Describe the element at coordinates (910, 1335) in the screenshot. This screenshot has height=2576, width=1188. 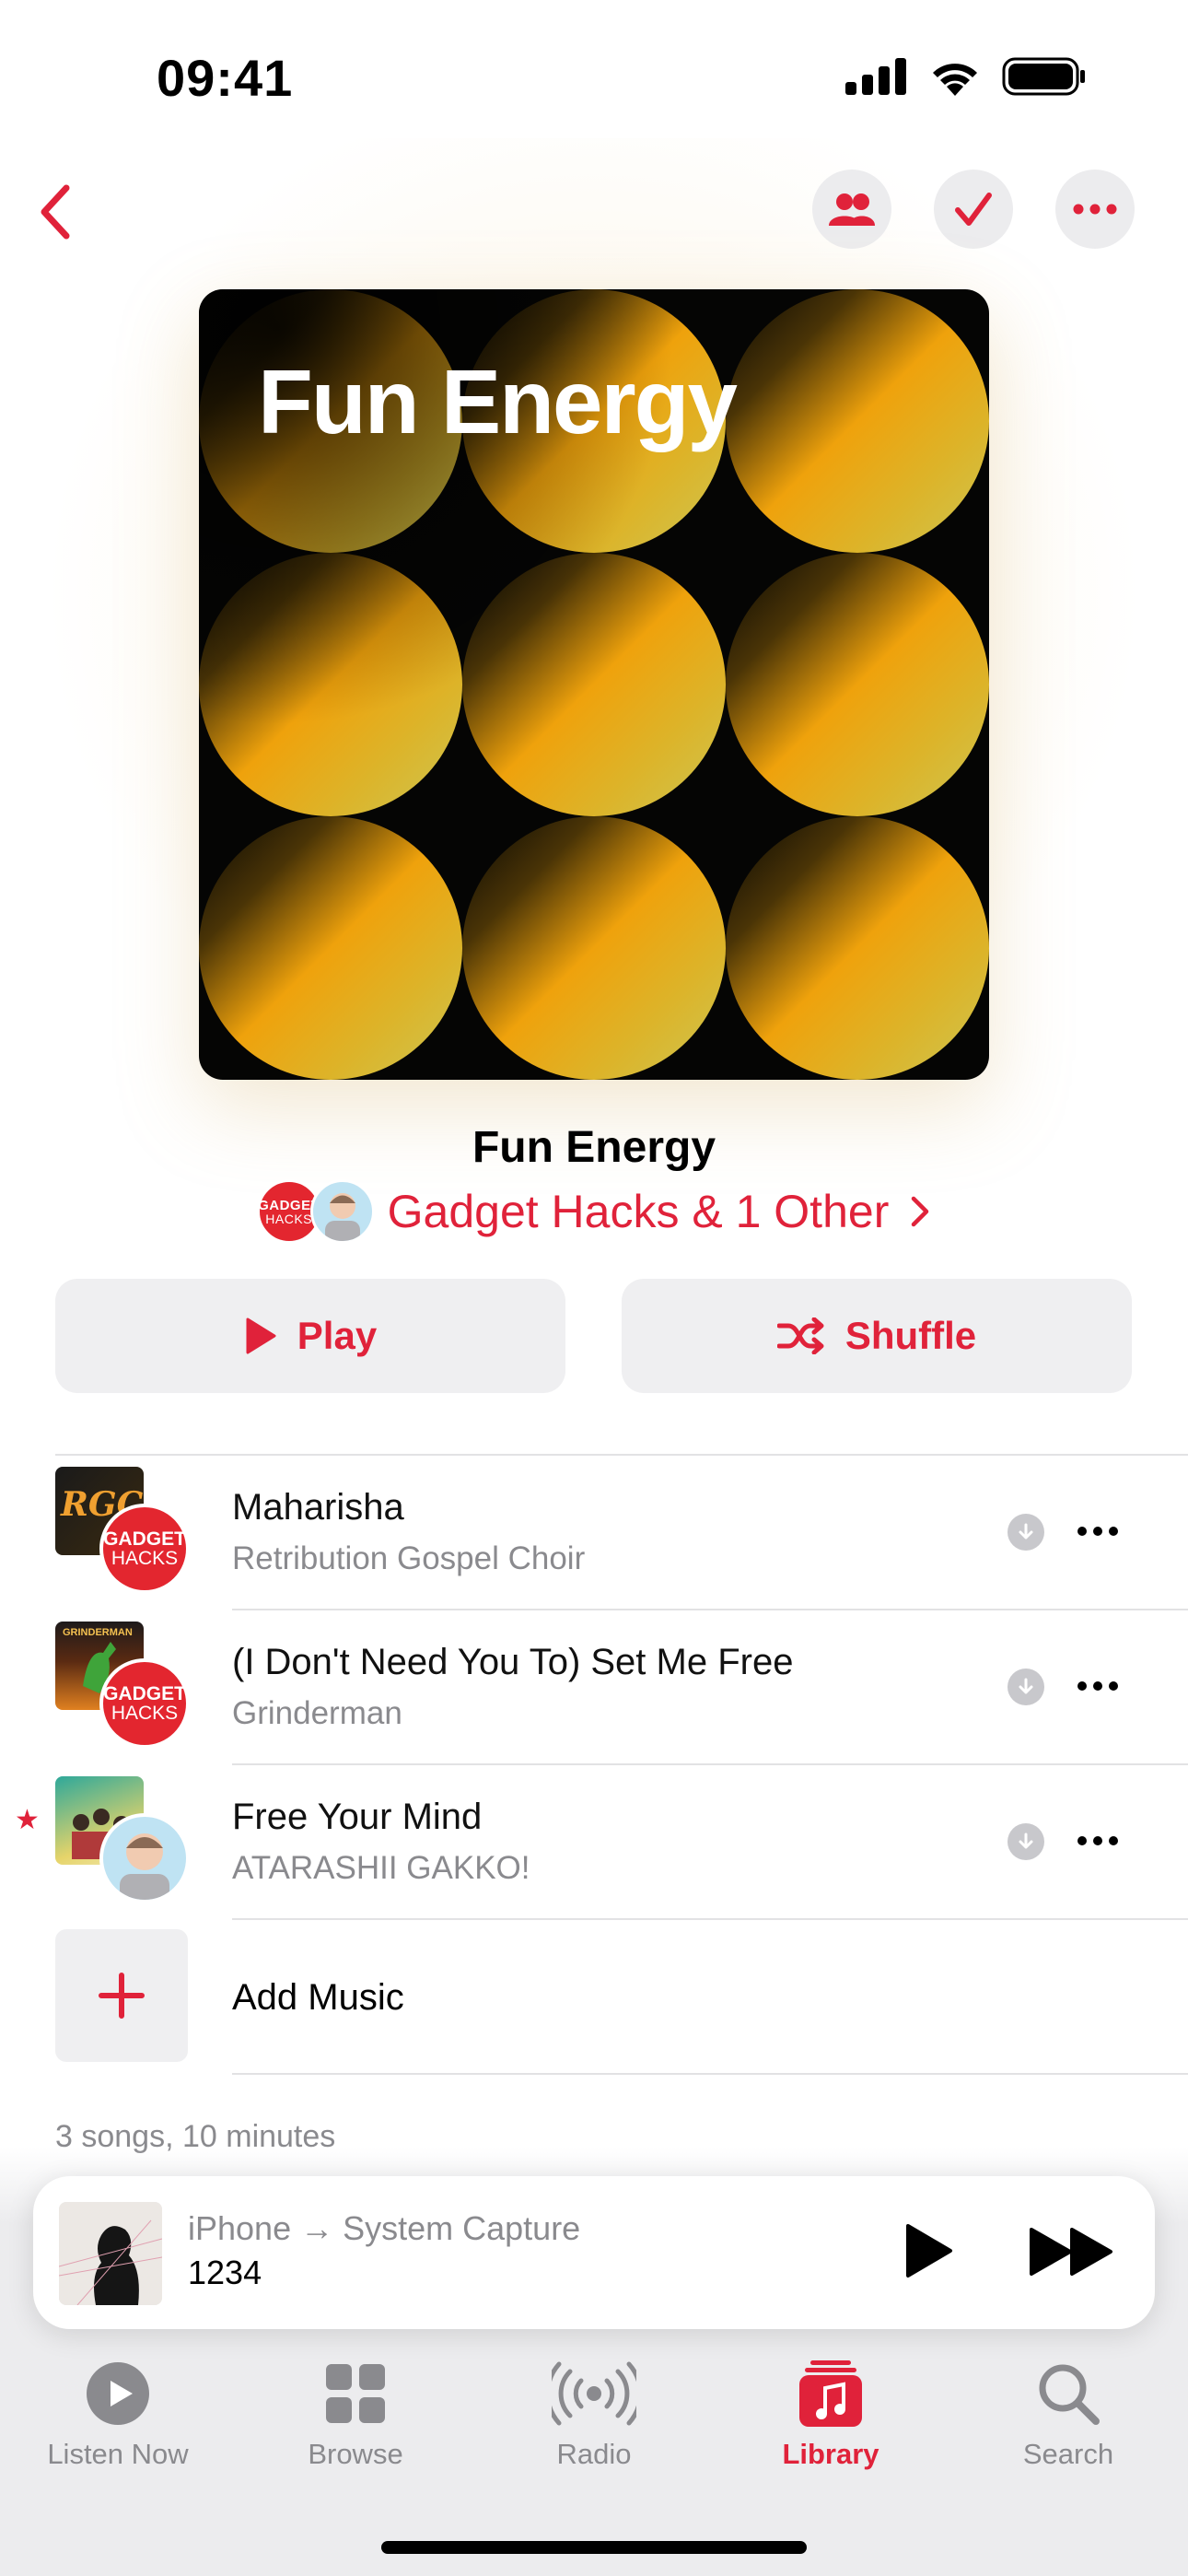
I see `shuffle-label: Shuffle` at that location.